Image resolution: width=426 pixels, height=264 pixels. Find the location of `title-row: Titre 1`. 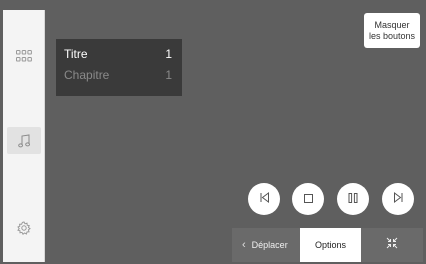

title-row: Titre 1 is located at coordinates (118, 54).